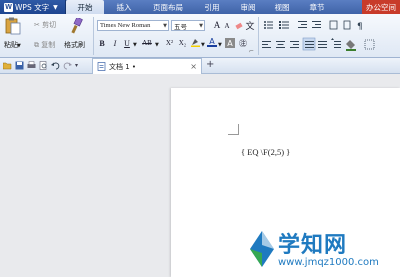  Describe the element at coordinates (203, 45) in the screenshot. I see `highlight-dropdown-icon: ▼` at that location.